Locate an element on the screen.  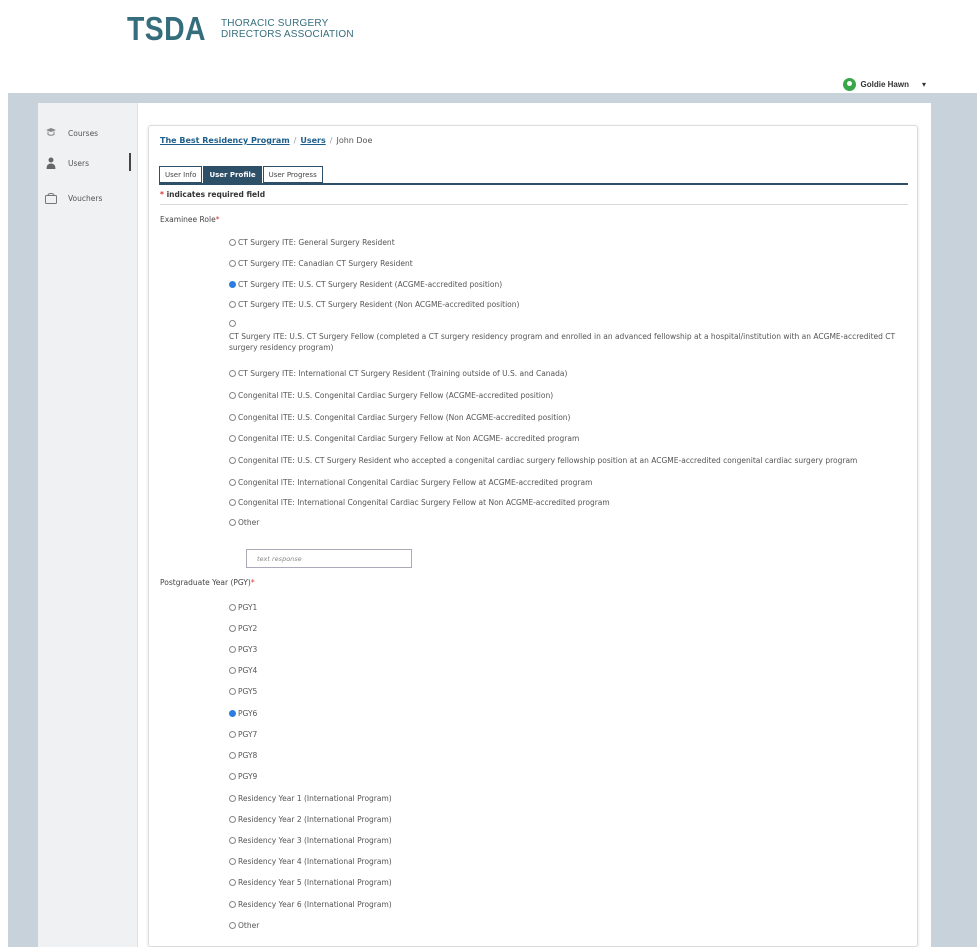
section-divider is located at coordinates (534, 204).